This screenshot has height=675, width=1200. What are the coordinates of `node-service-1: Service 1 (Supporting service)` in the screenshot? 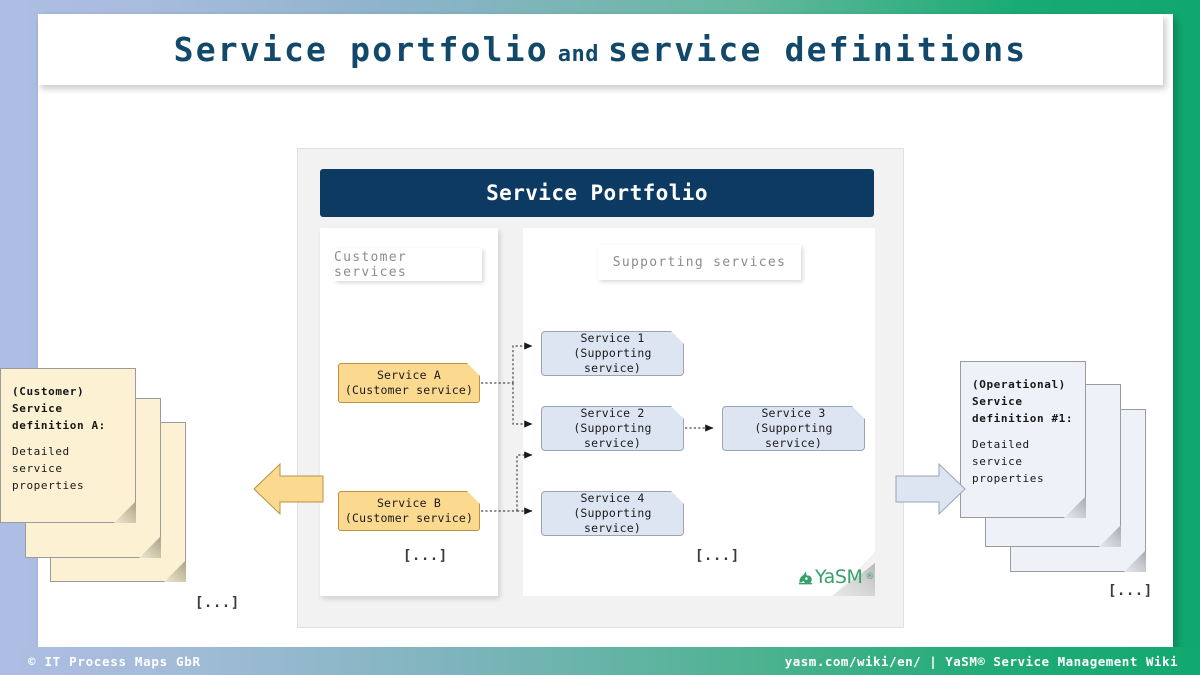 It's located at (612, 353).